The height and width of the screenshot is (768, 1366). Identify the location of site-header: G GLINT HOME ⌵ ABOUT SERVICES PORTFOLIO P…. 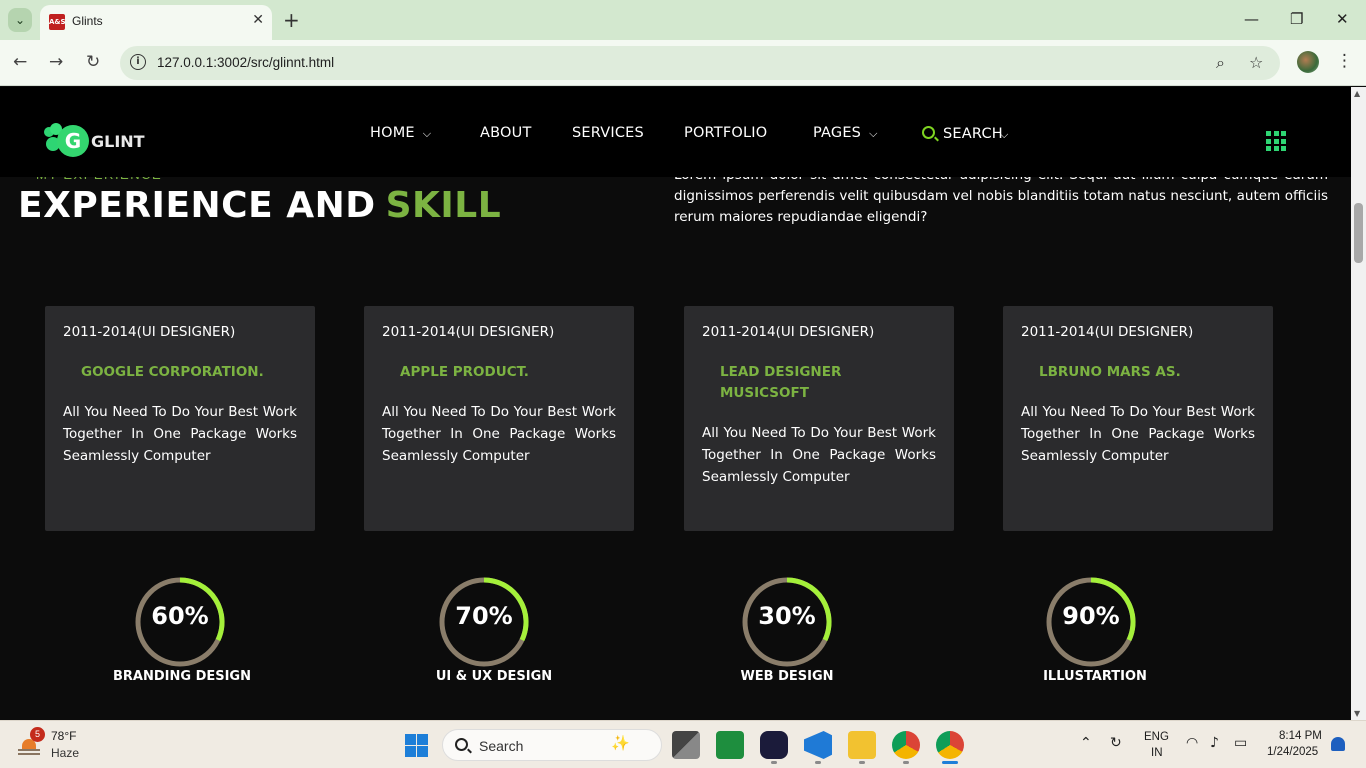
(675, 132).